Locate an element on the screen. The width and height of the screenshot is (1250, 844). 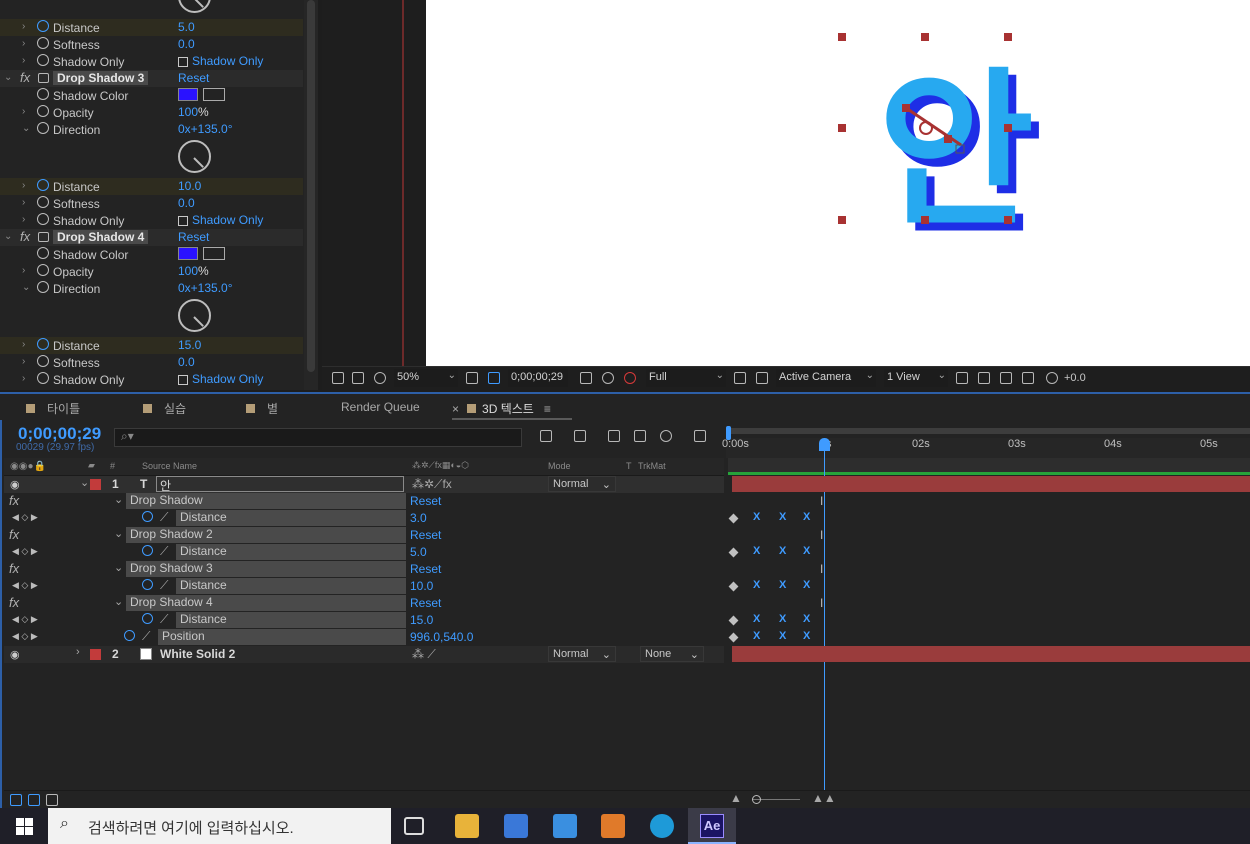
bbox-handle-bl is located at coordinates (842, 220).